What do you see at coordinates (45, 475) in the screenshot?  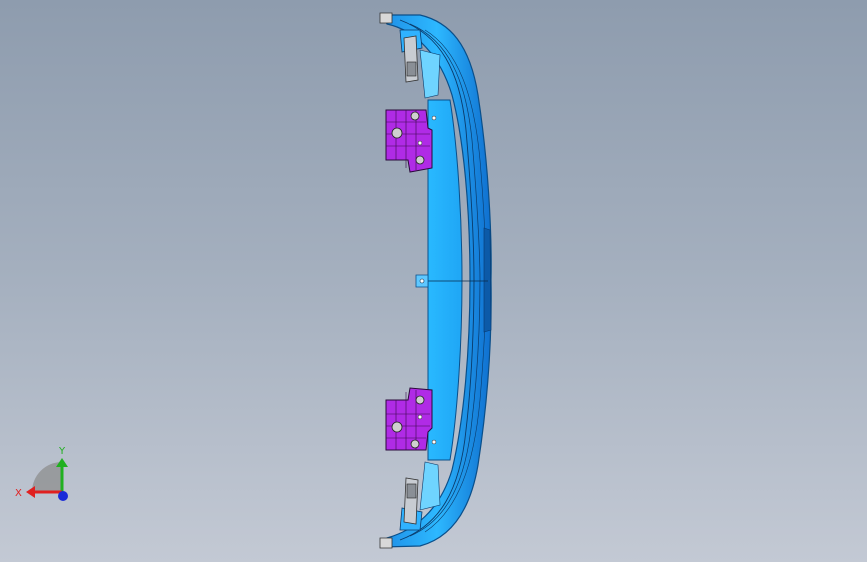 I see `coordinate-triad: Y X` at bounding box center [45, 475].